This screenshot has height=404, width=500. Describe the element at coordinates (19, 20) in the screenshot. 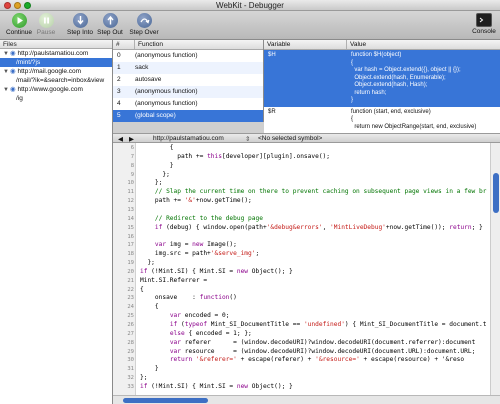

I see `play-icon` at that location.